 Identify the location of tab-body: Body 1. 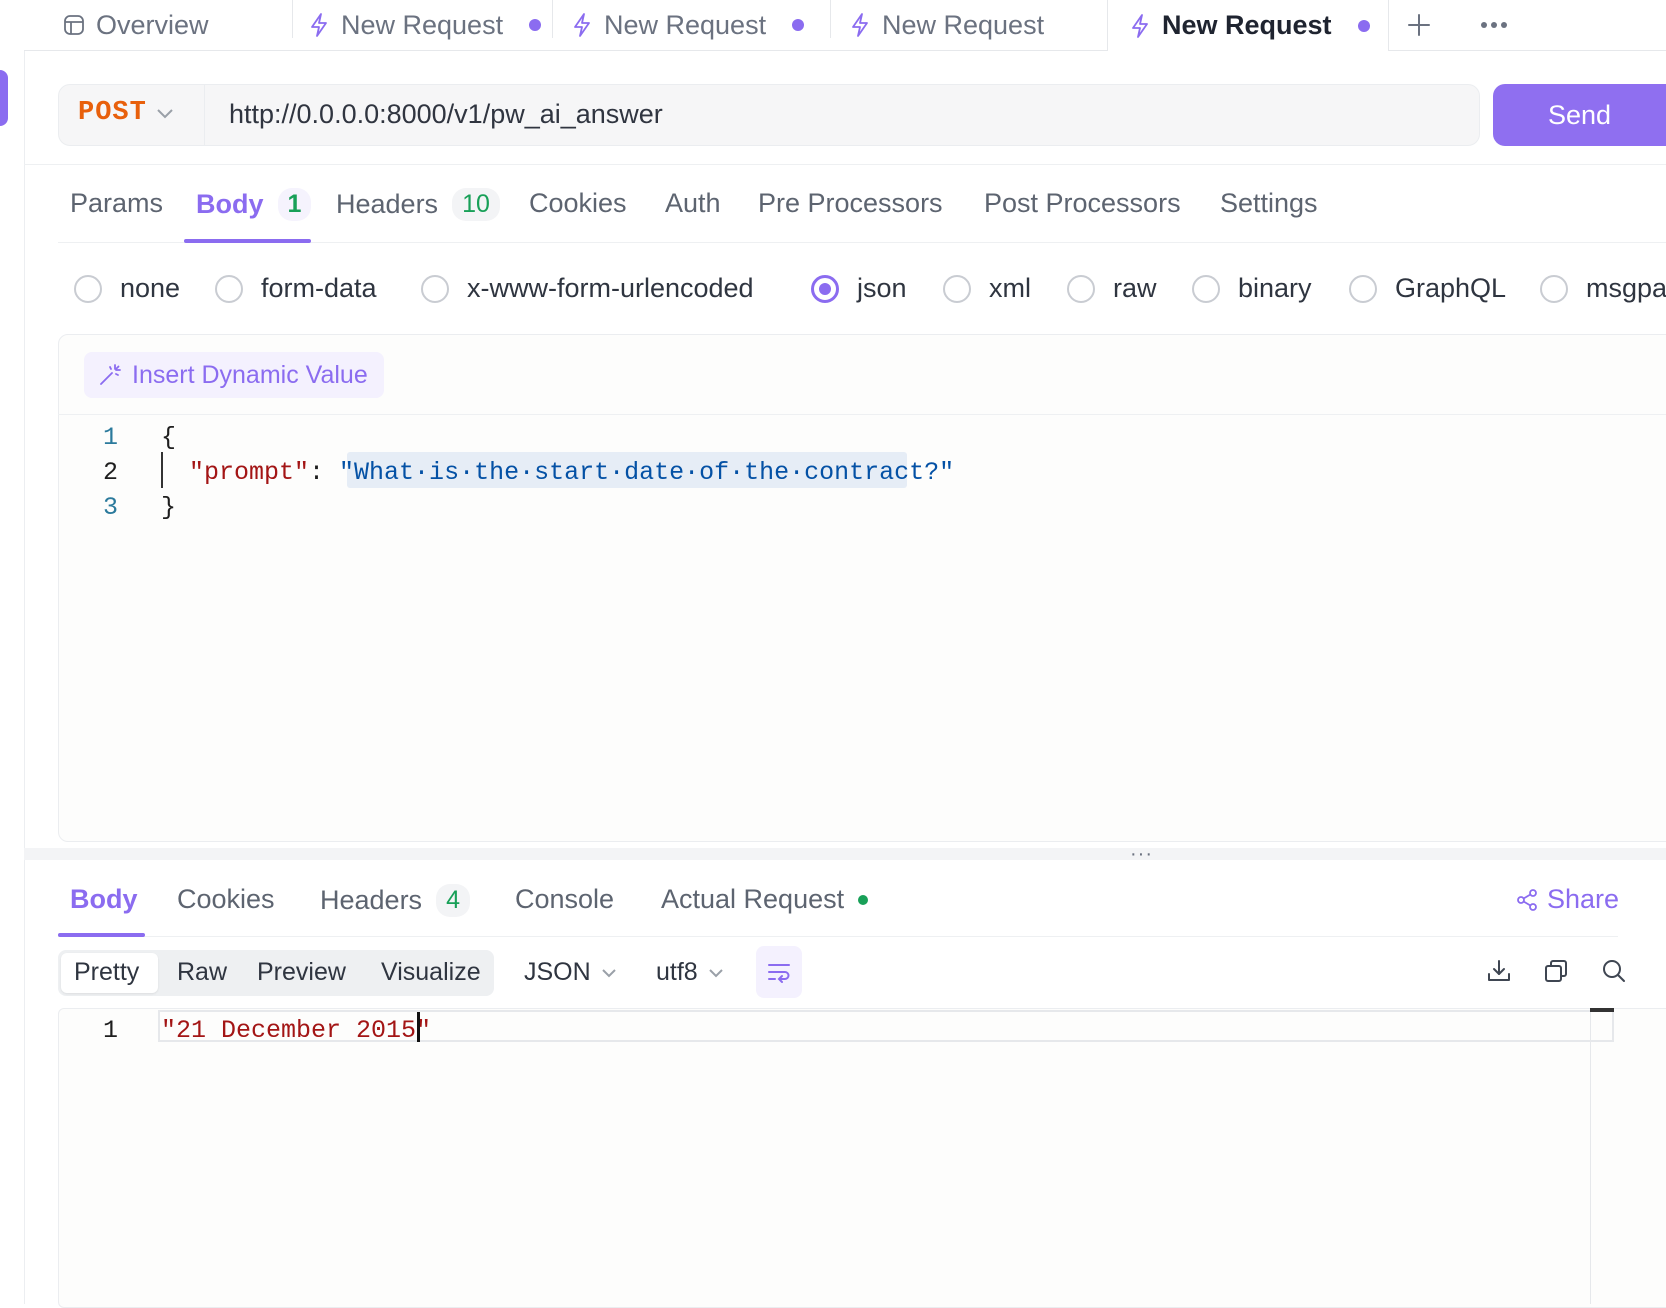
(254, 204).